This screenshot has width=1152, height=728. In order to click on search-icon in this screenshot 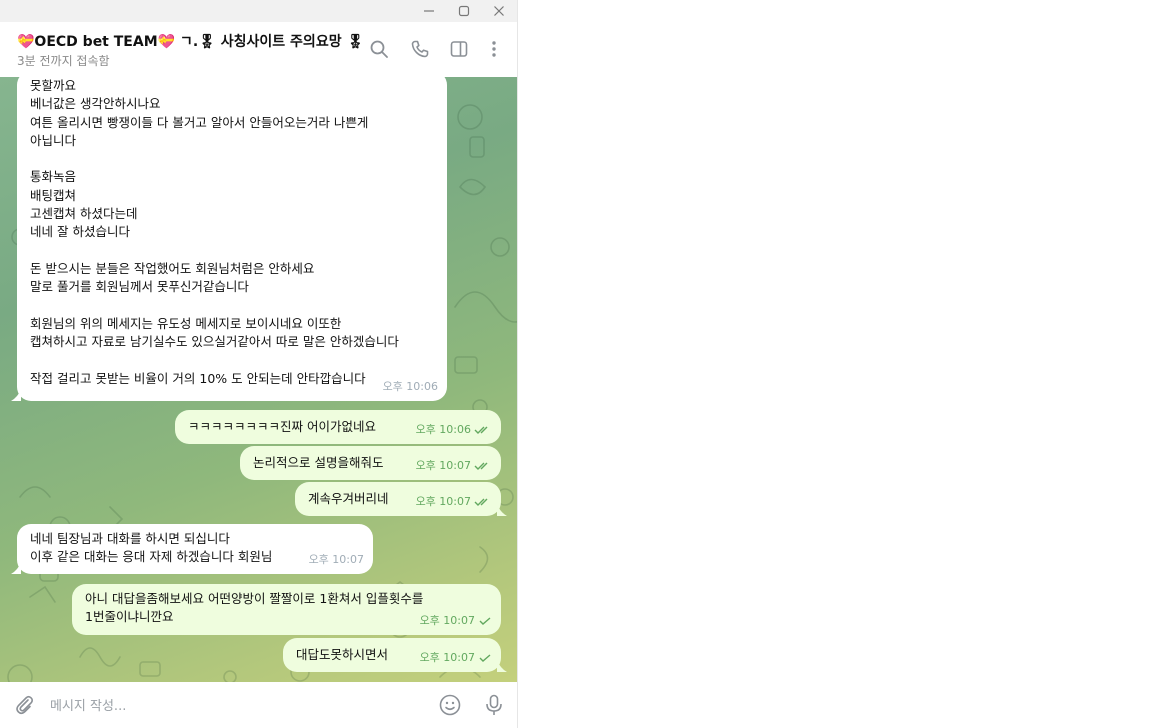, I will do `click(379, 49)`.